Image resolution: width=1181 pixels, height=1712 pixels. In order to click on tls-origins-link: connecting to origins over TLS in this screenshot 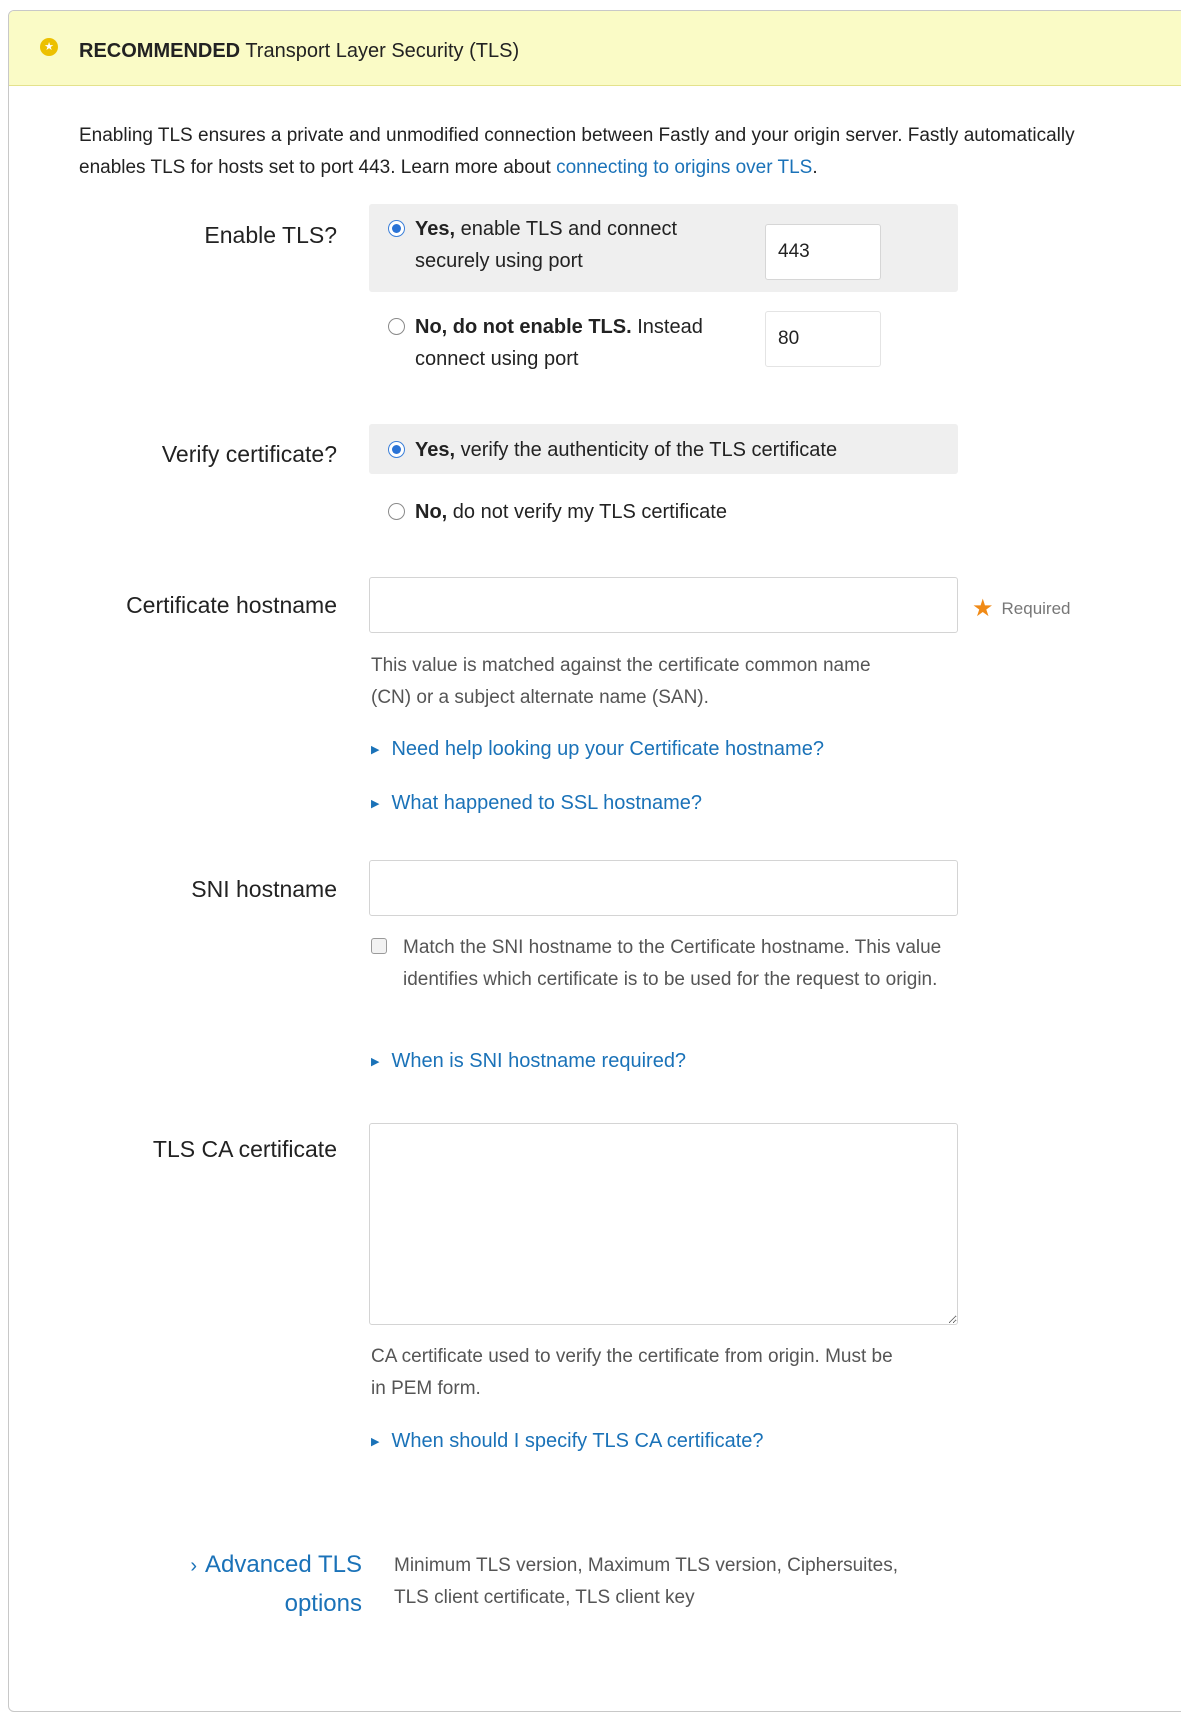, I will do `click(684, 167)`.